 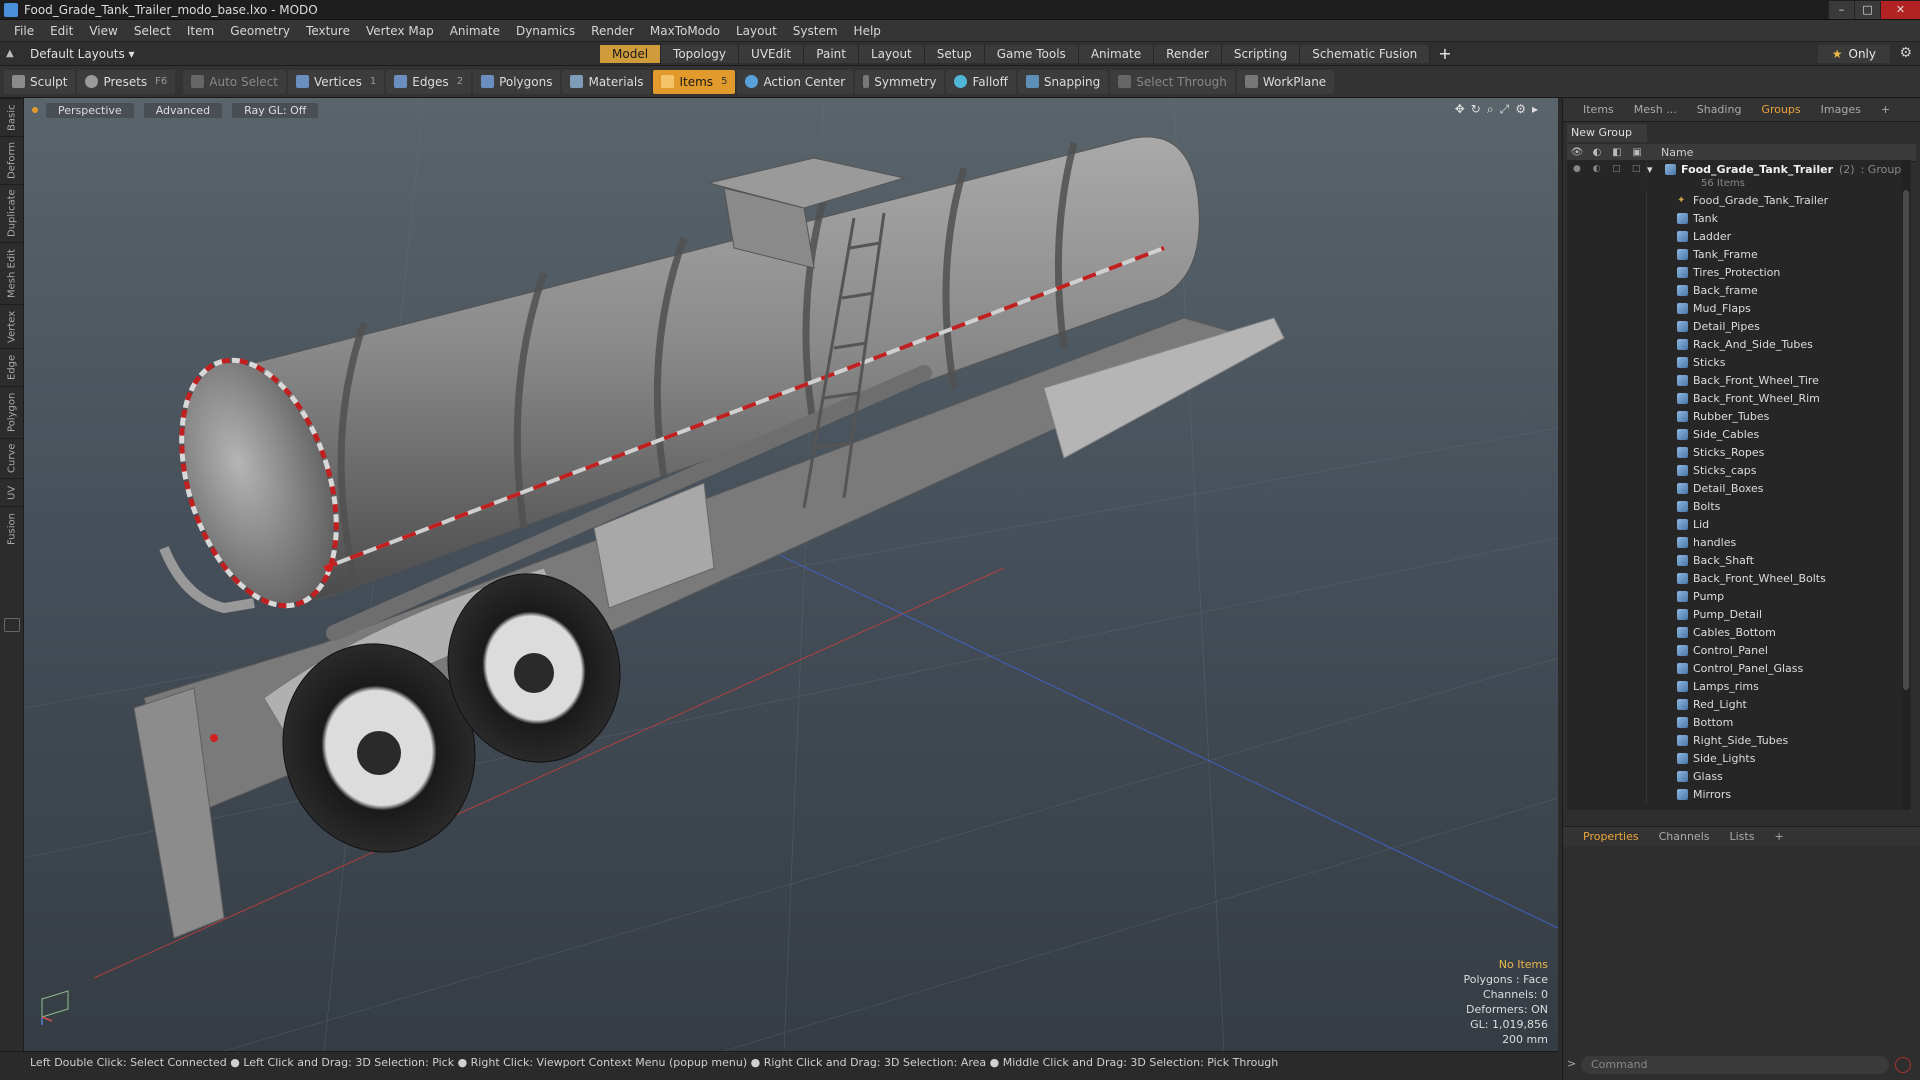 What do you see at coordinates (1739, 506) in the screenshot?
I see `group-item-row: Bolts` at bounding box center [1739, 506].